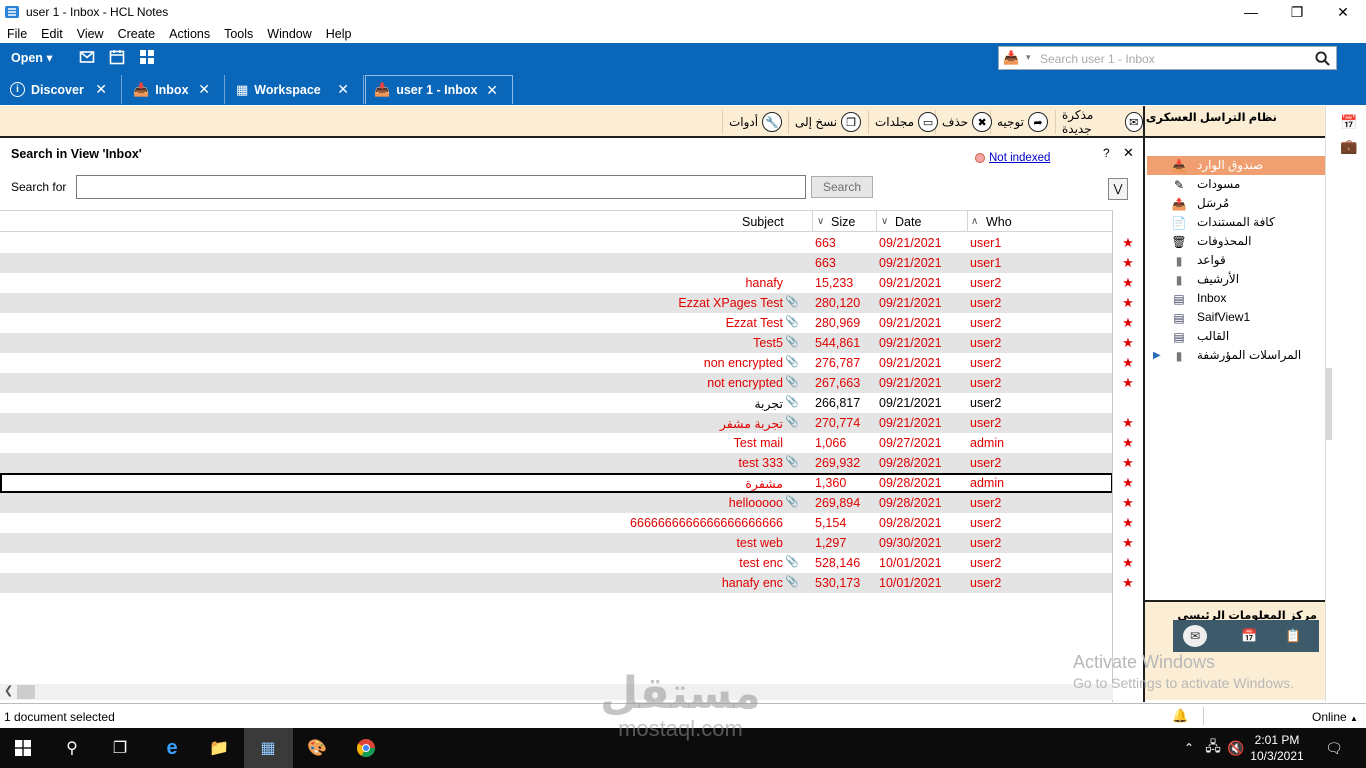 Image resolution: width=1366 pixels, height=768 pixels. I want to click on sort-up-icon: ∧, so click(974, 221).